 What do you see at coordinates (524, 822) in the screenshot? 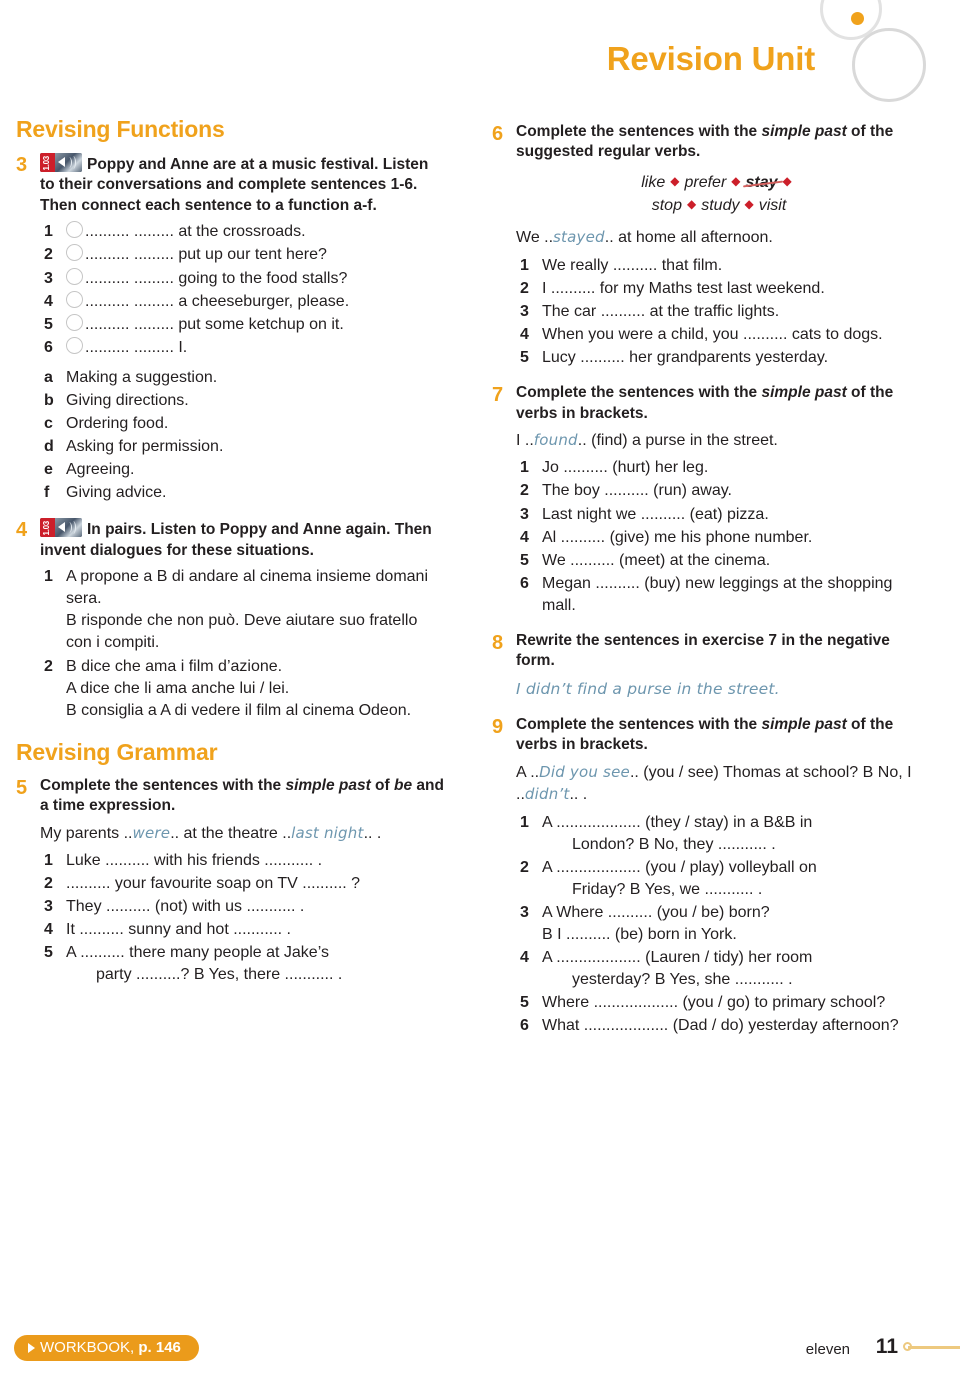
I see `item-number: 1` at bounding box center [524, 822].